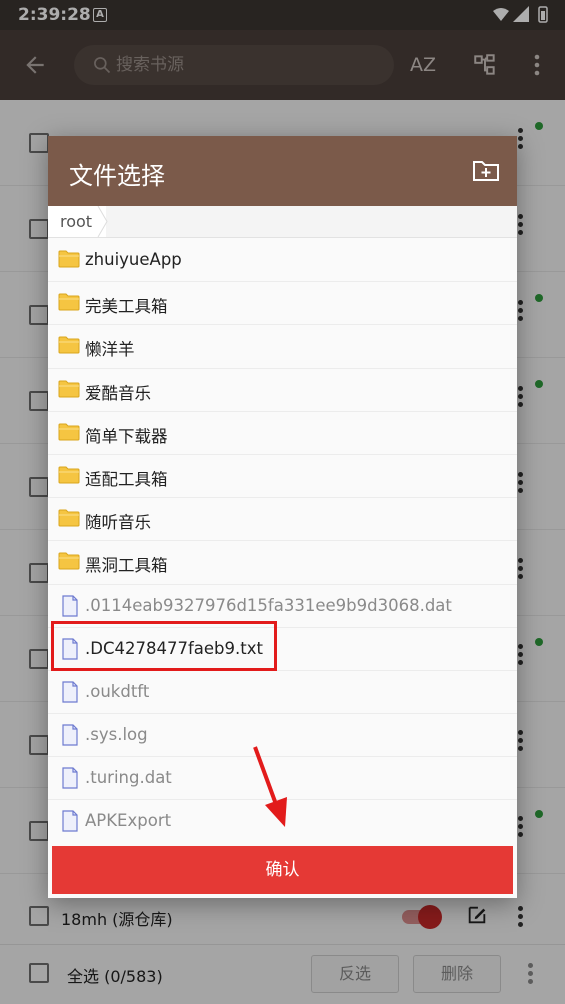  Describe the element at coordinates (118, 523) in the screenshot. I see `item-name: 随听音乐` at that location.